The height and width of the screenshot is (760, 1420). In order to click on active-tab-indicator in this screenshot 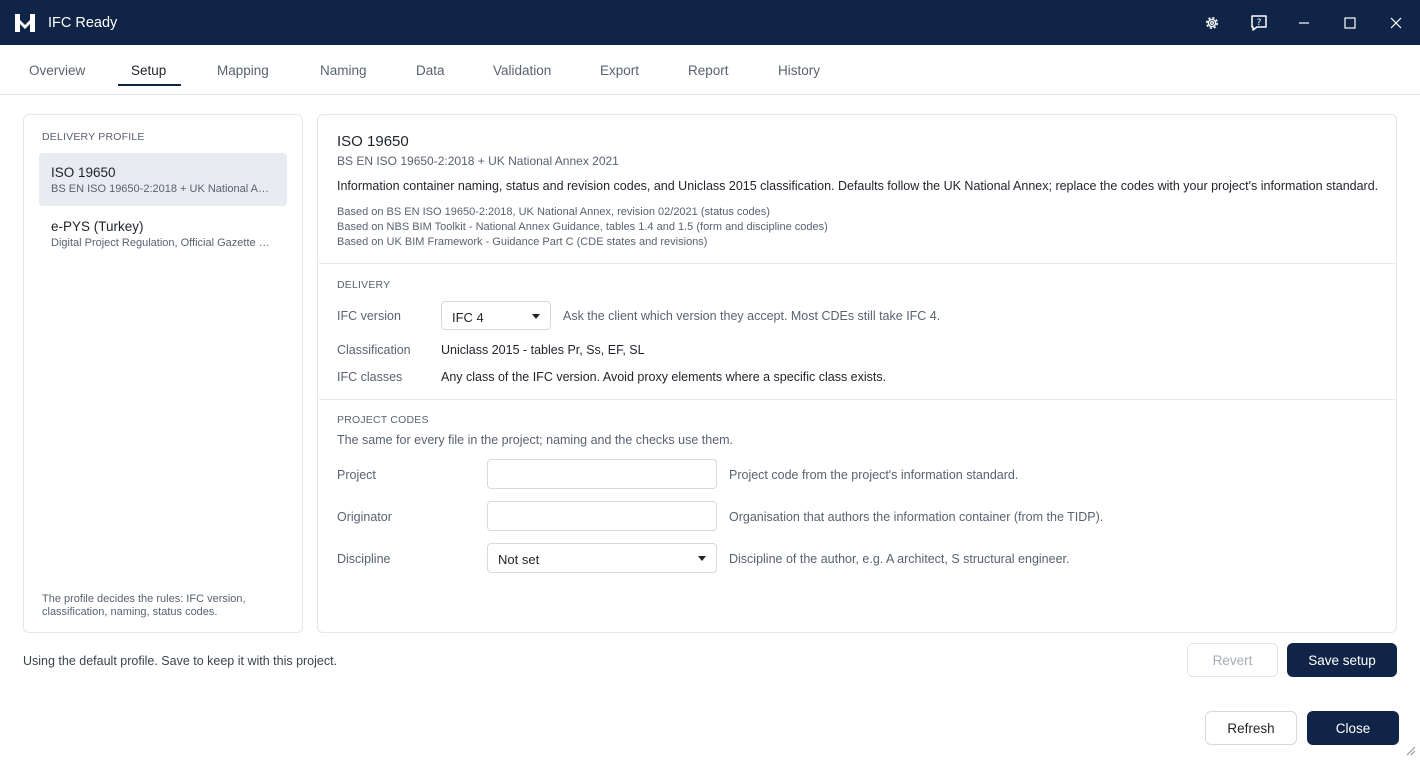, I will do `click(149, 85)`.